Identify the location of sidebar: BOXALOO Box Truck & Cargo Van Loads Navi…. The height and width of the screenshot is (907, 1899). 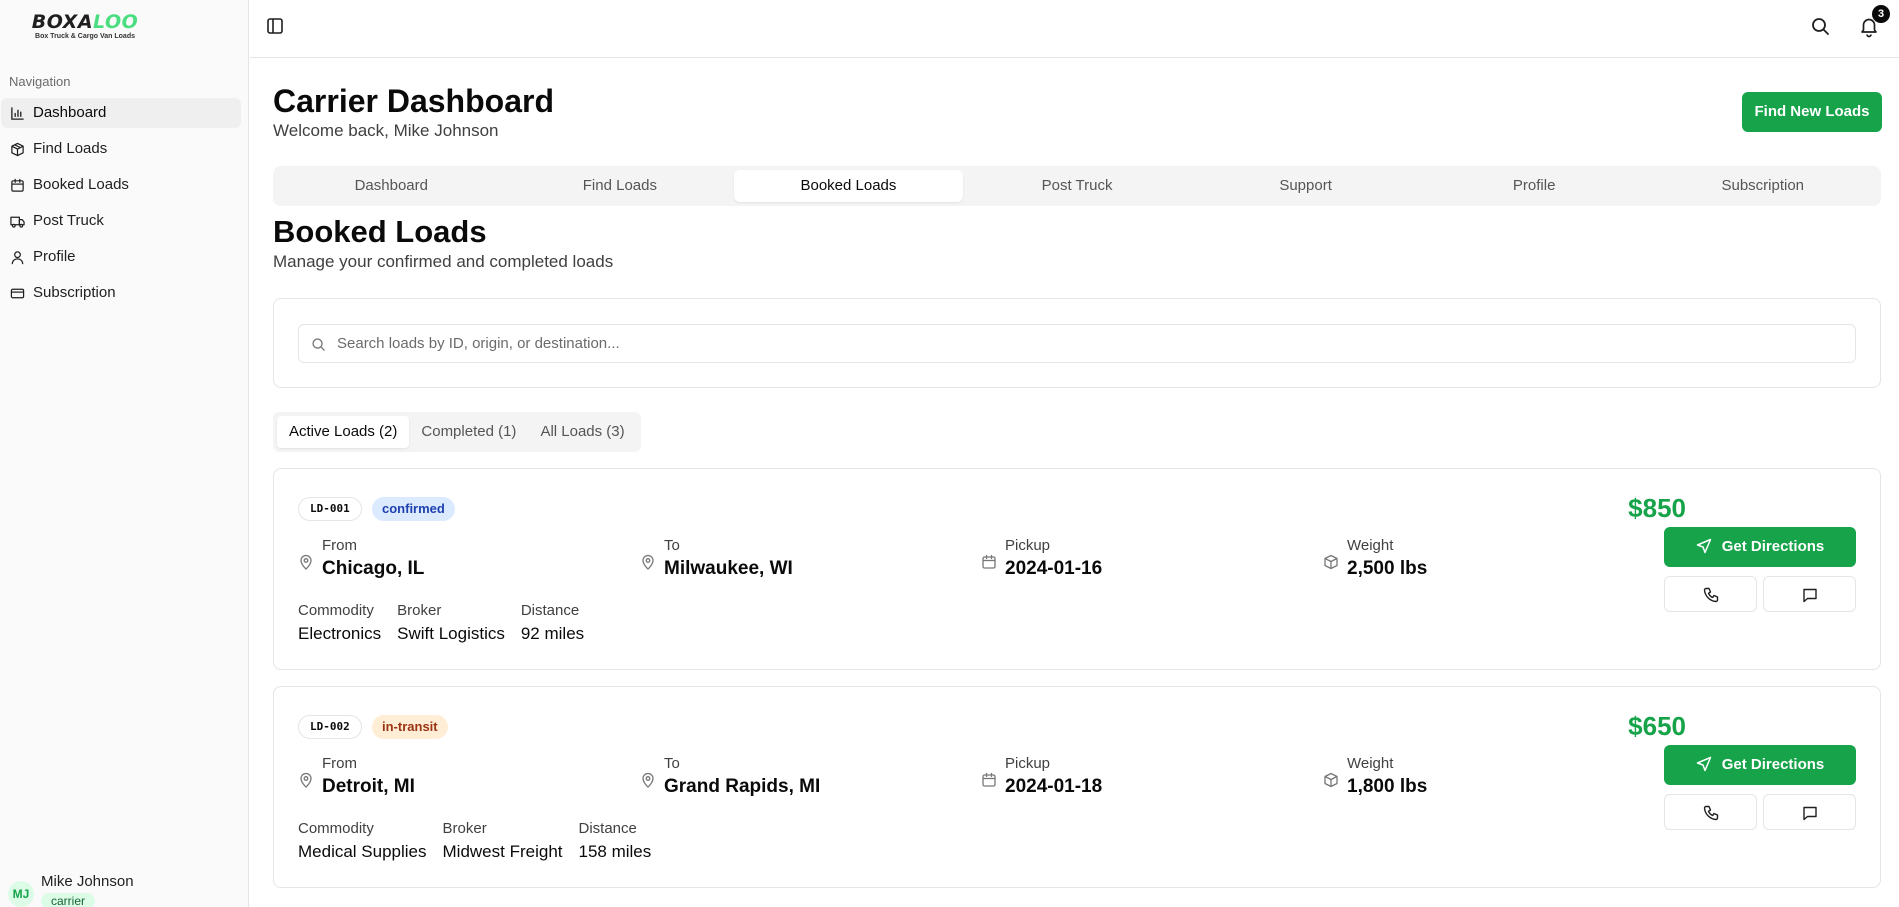
(124, 453).